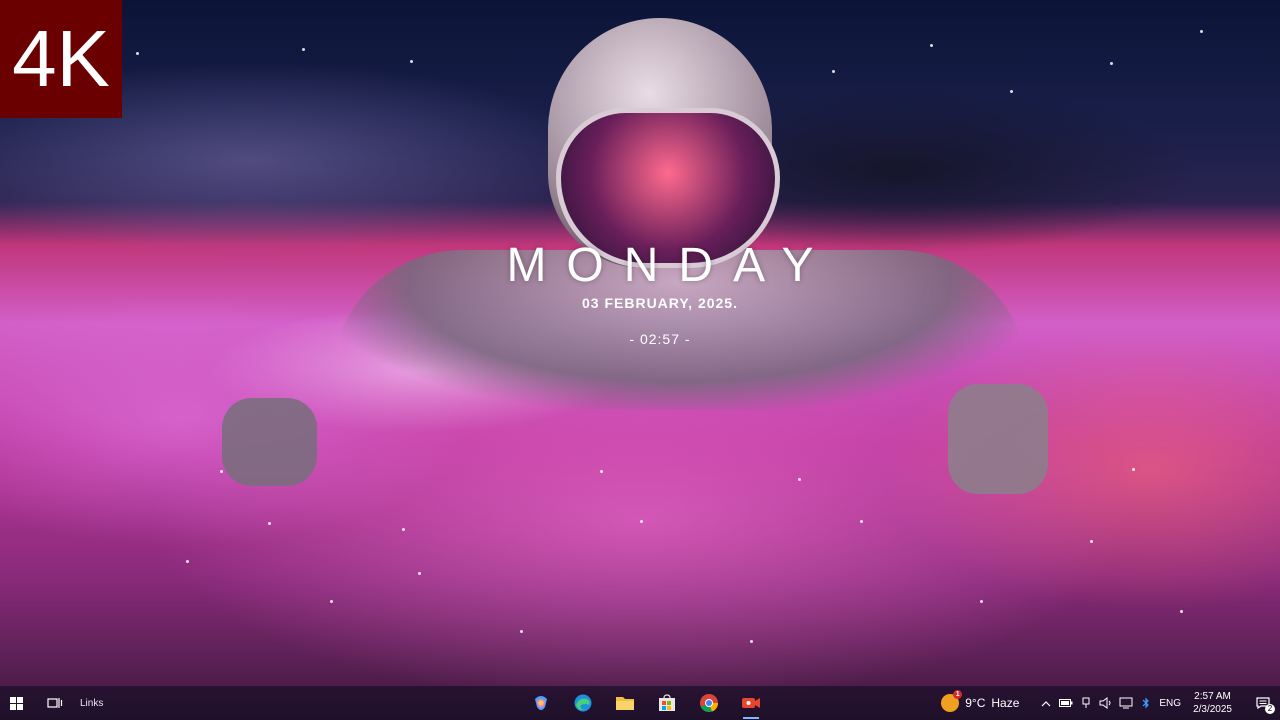 This screenshot has width=1280, height=720. Describe the element at coordinates (998, 439) in the screenshot. I see `astronaut-right-glove` at that location.